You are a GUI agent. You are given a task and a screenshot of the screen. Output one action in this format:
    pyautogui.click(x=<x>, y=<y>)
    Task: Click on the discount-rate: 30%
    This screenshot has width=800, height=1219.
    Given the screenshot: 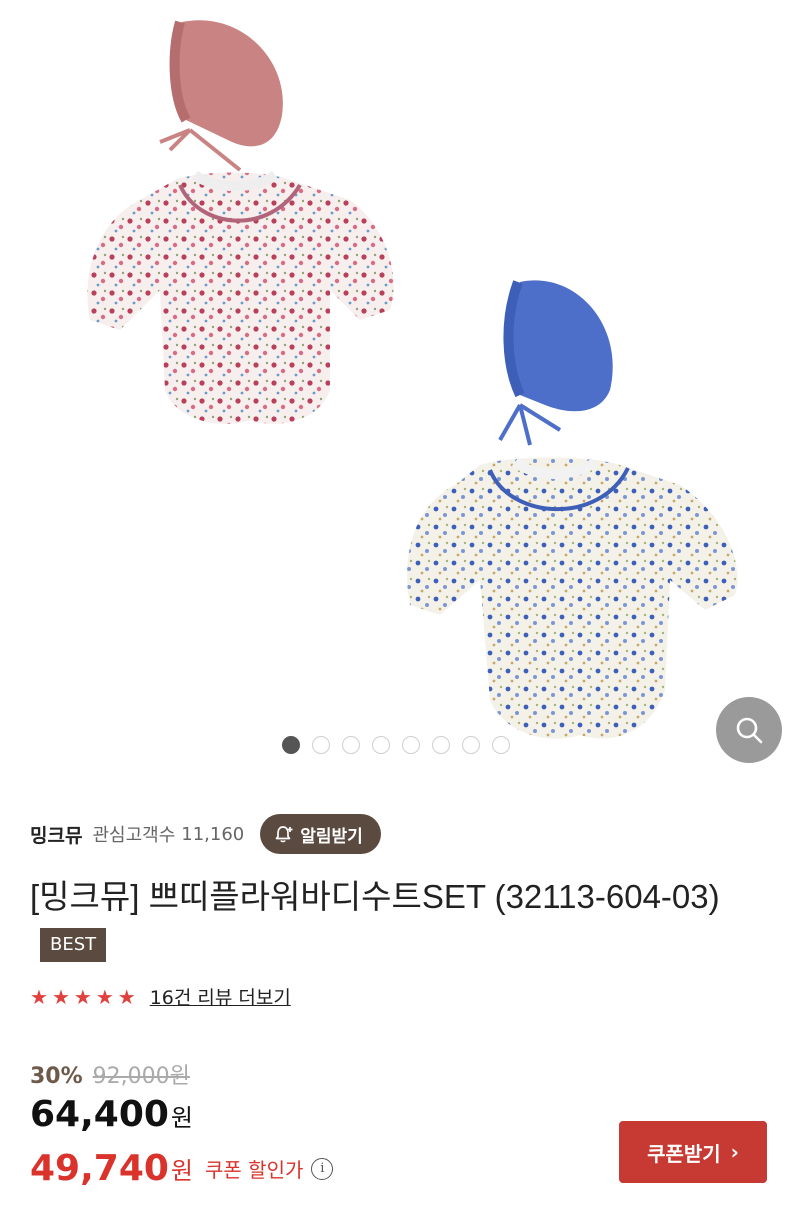 What is the action you would take?
    pyautogui.click(x=56, y=1076)
    